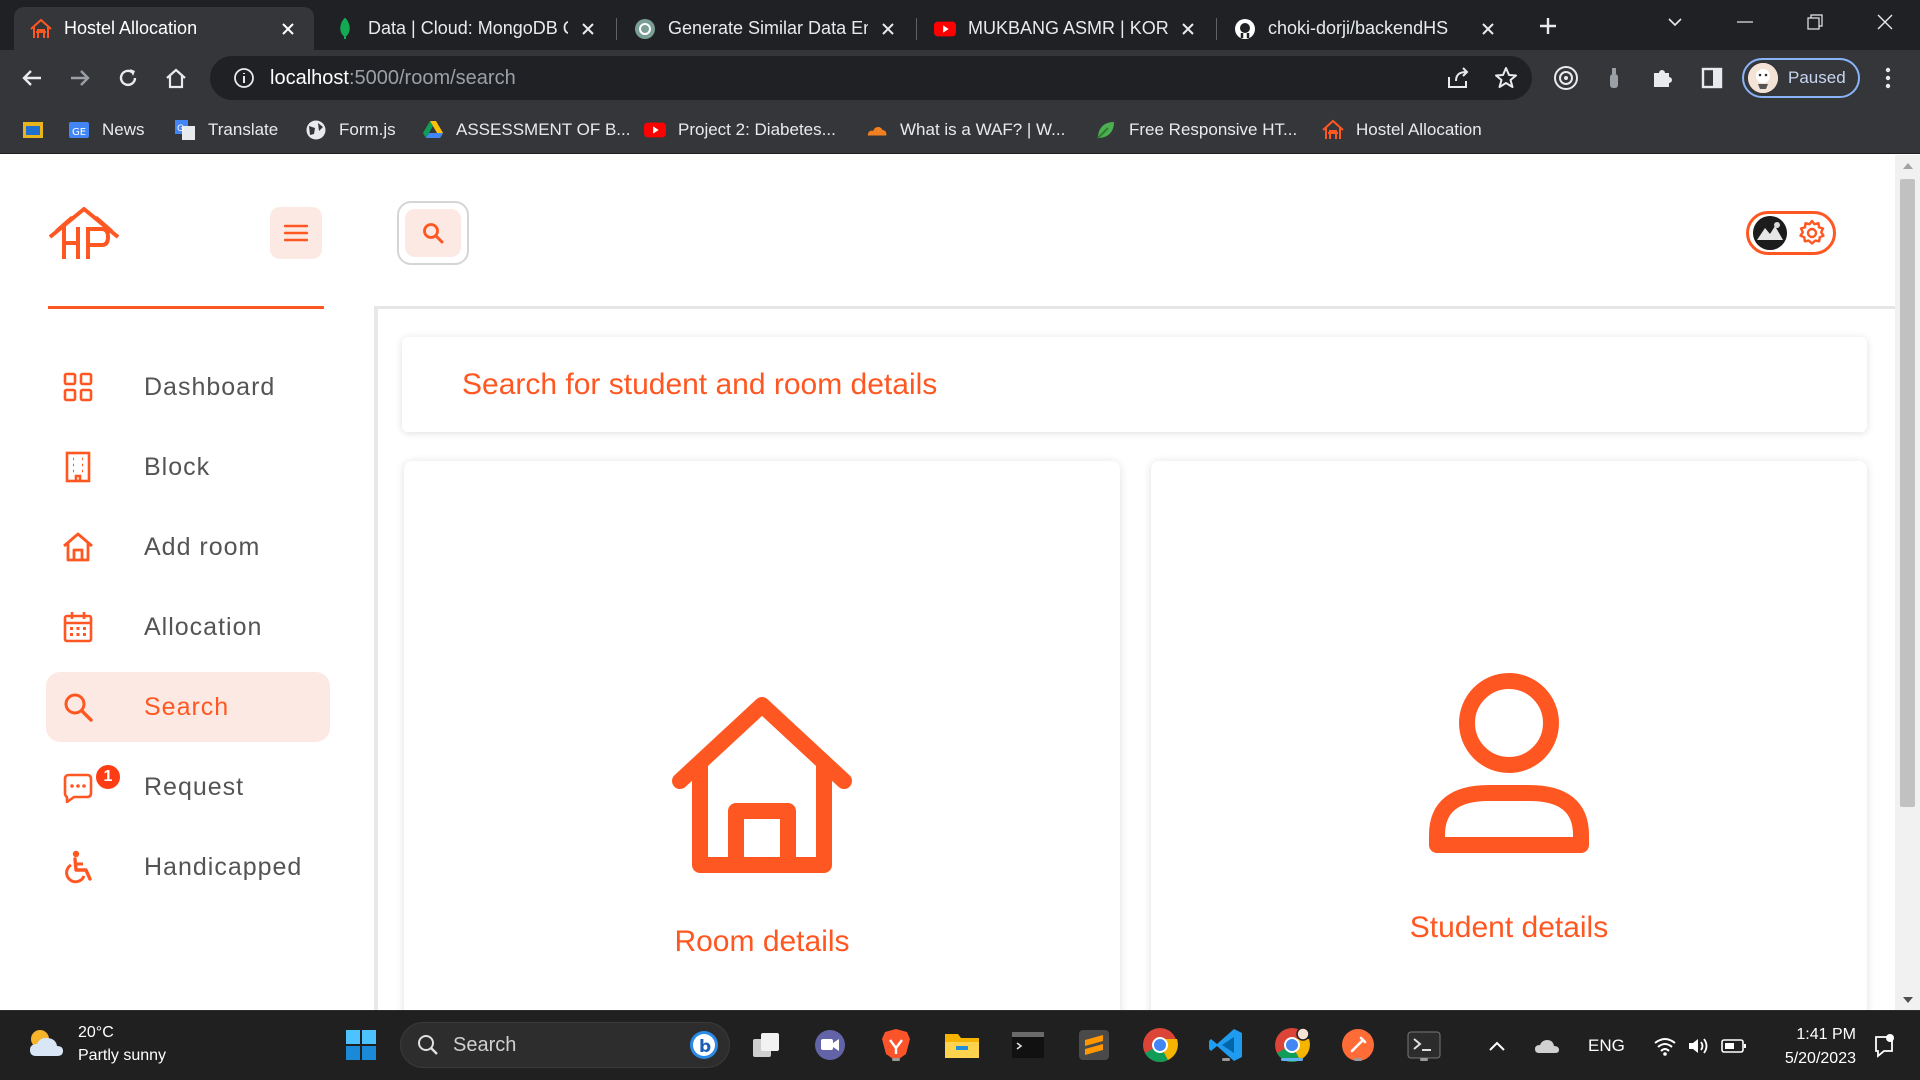  I want to click on wifi-icon, so click(1665, 1046).